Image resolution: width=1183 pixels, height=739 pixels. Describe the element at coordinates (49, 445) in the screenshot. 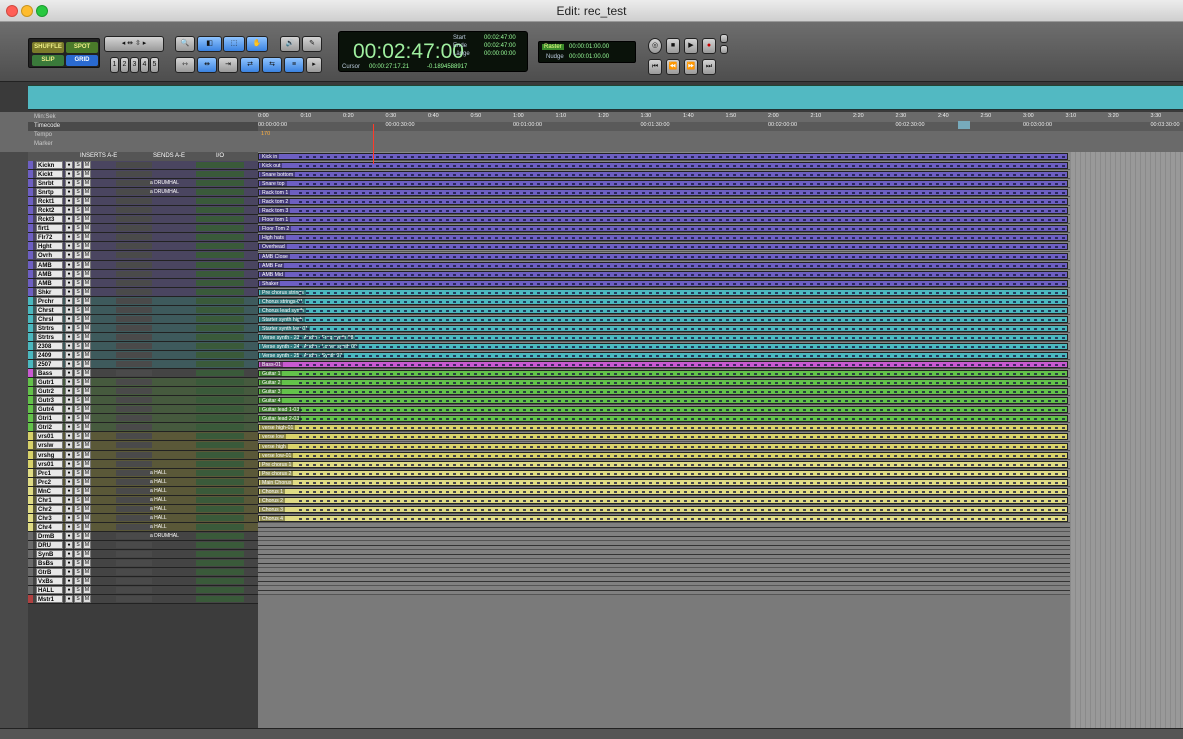

I see `track-name: vrslw` at that location.